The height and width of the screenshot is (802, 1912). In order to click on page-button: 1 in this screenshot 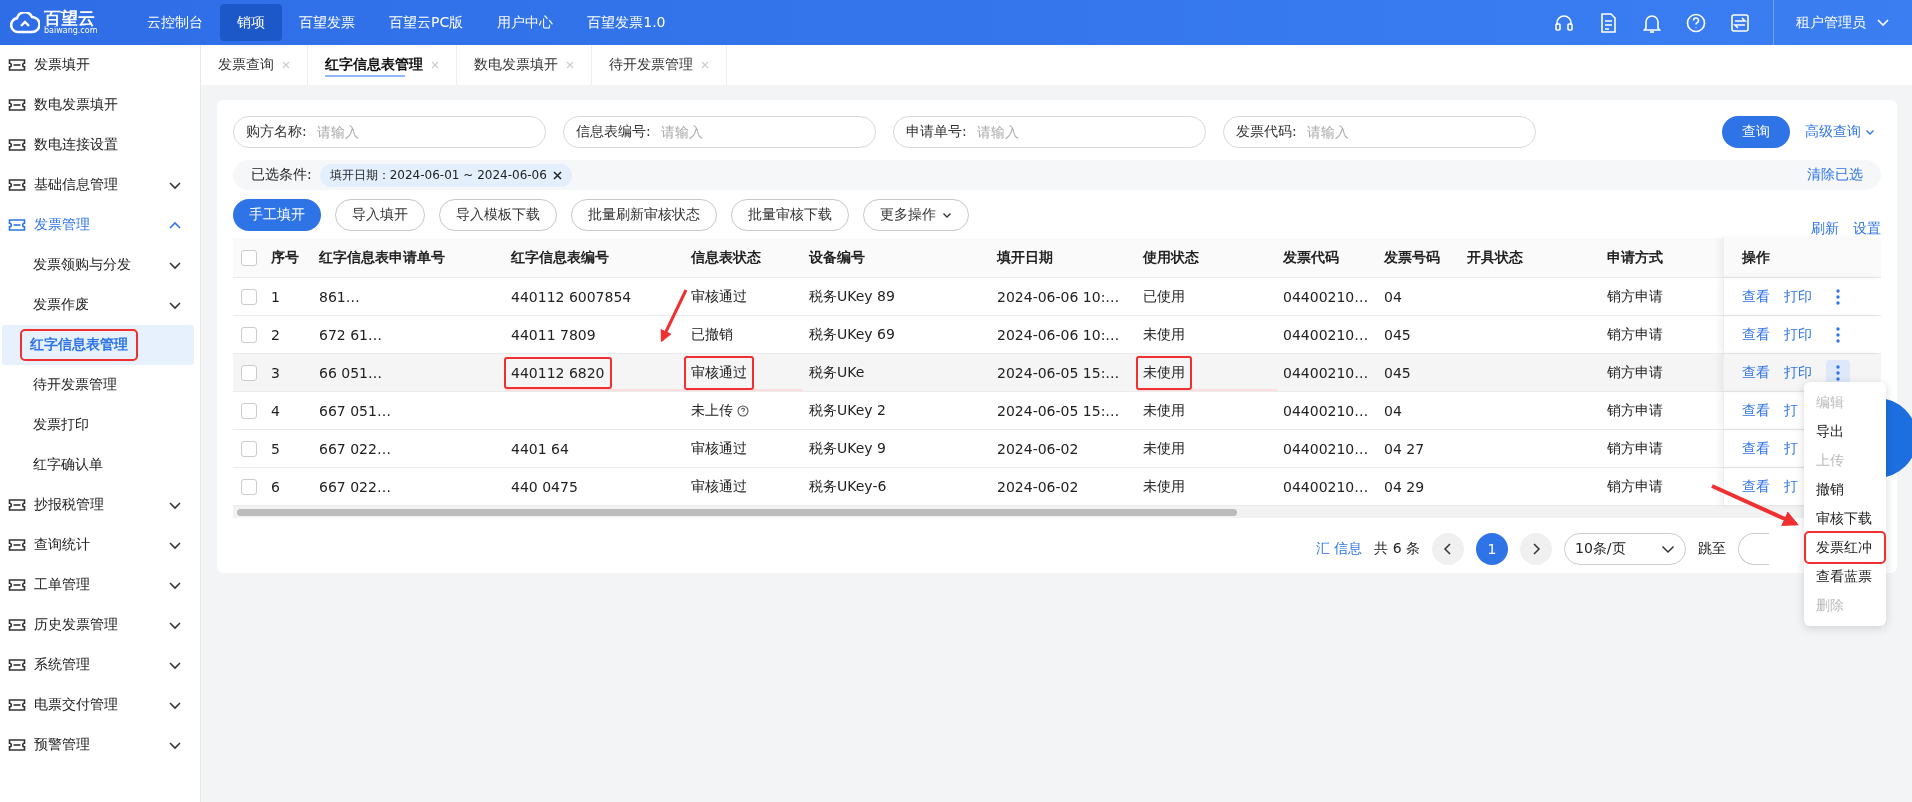, I will do `click(1492, 549)`.